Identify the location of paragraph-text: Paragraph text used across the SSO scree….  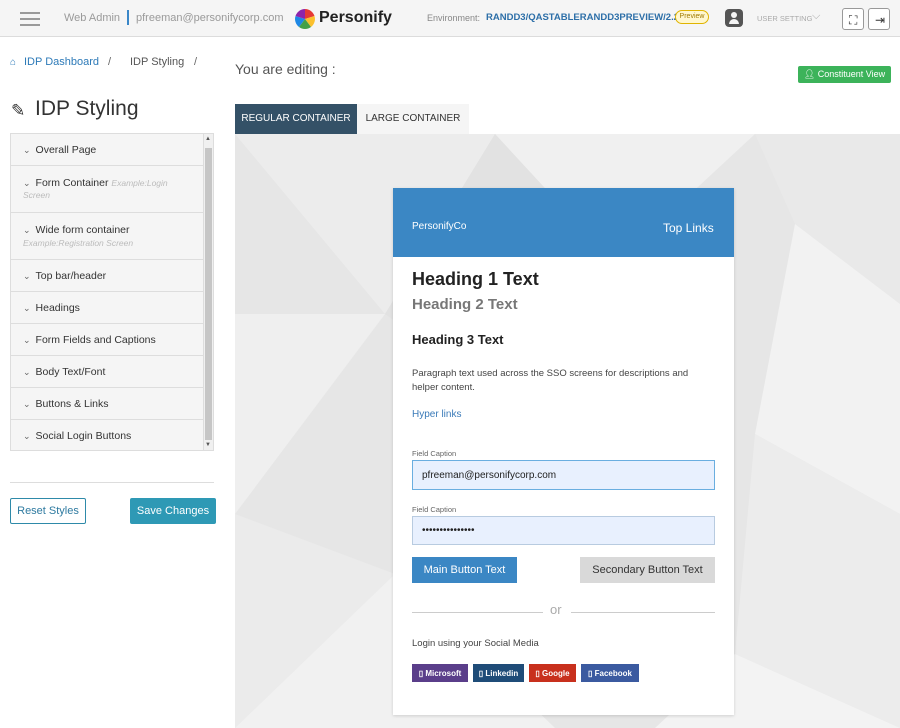
(550, 380).